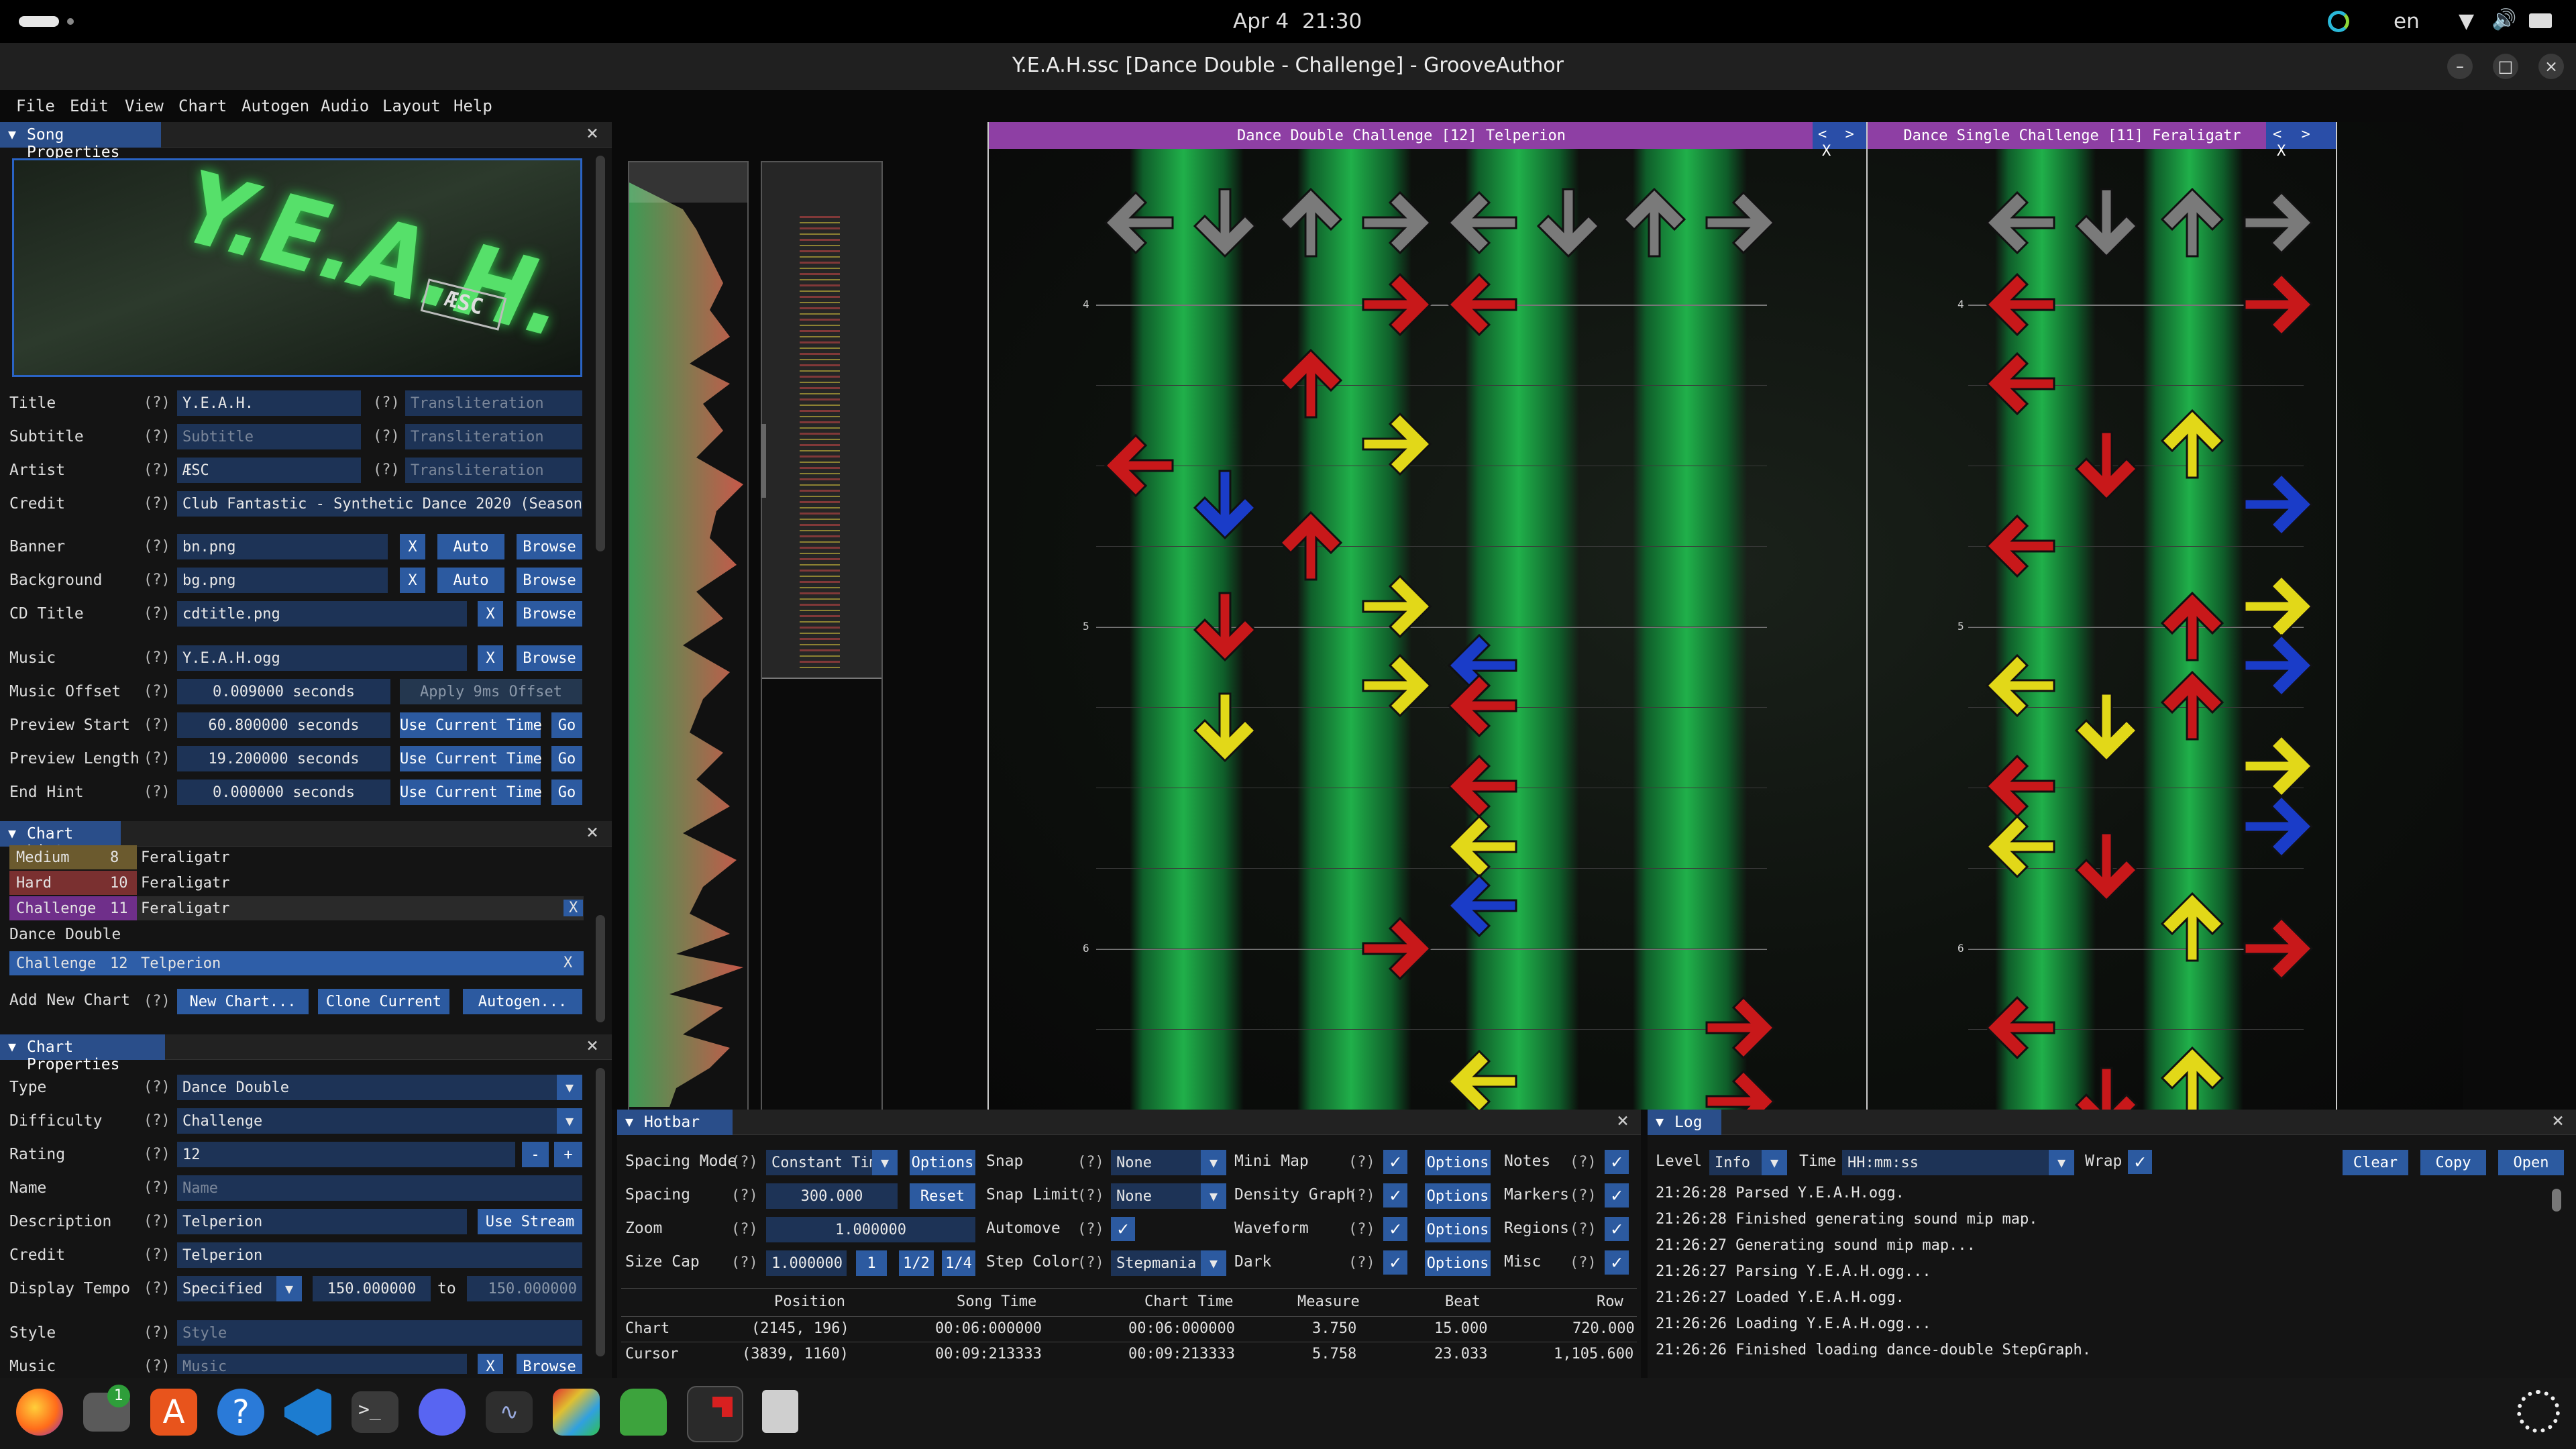 The image size is (2576, 1449). Describe the element at coordinates (1748, 1162) in the screenshot. I see `level-dropdown: Info ▼` at that location.